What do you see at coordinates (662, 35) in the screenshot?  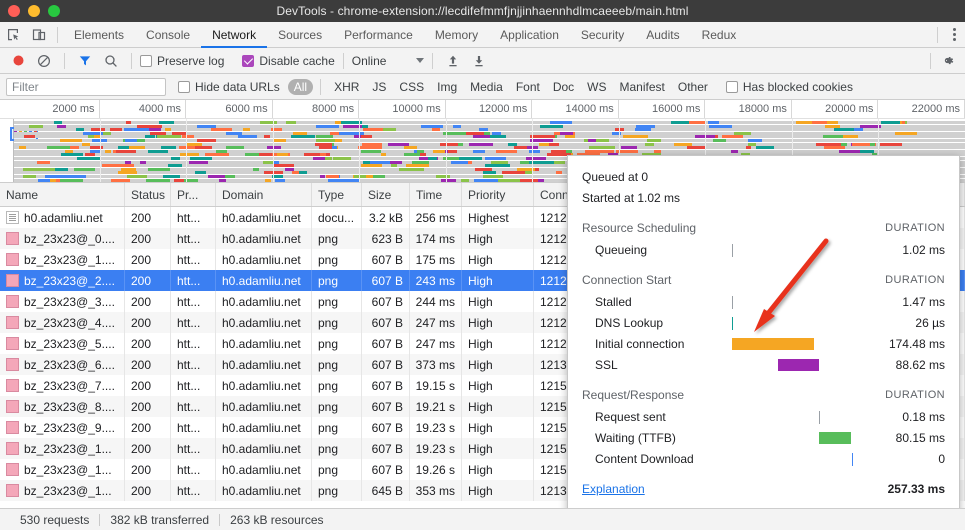 I see `tab-audits: Audits` at bounding box center [662, 35].